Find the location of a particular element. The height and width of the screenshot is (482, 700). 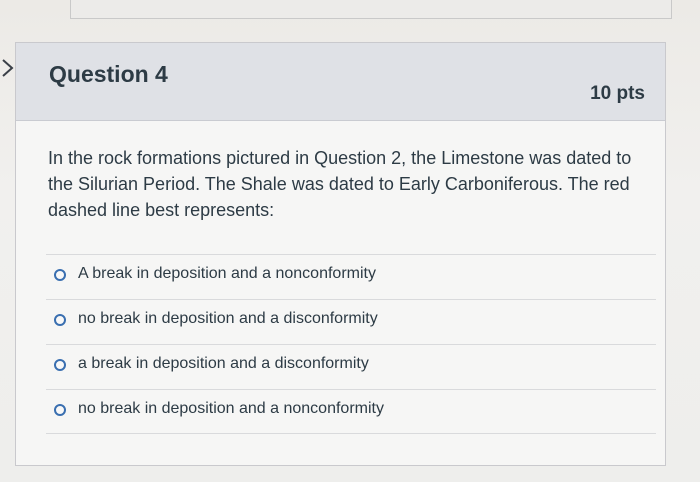

previous-card-edge is located at coordinates (371, 9).